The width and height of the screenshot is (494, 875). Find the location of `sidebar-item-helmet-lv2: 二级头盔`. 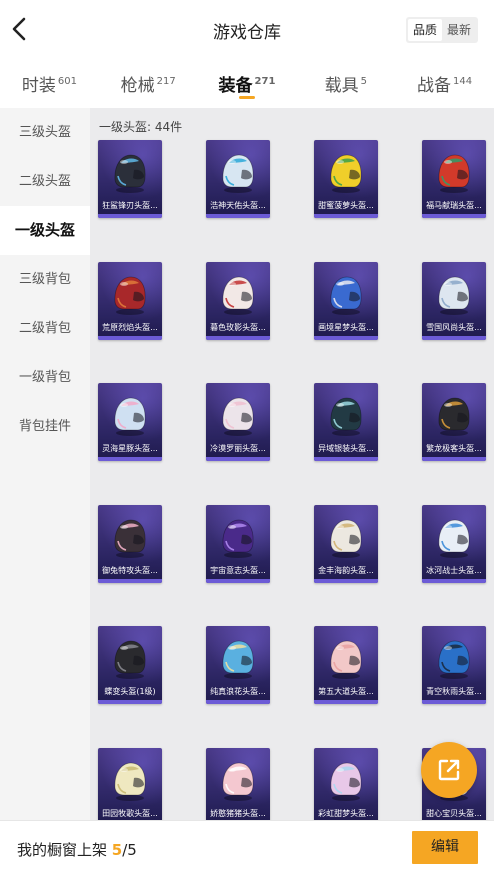

sidebar-item-helmet-lv2: 二级头盔 is located at coordinates (45, 181).